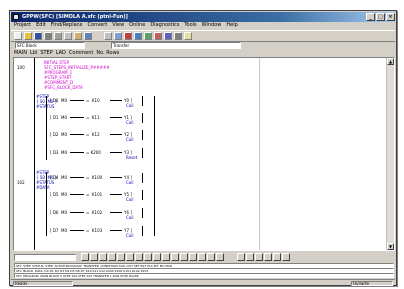 The width and height of the screenshot is (404, 289). Describe the element at coordinates (259, 154) in the screenshot. I see `column-divider` at that location.